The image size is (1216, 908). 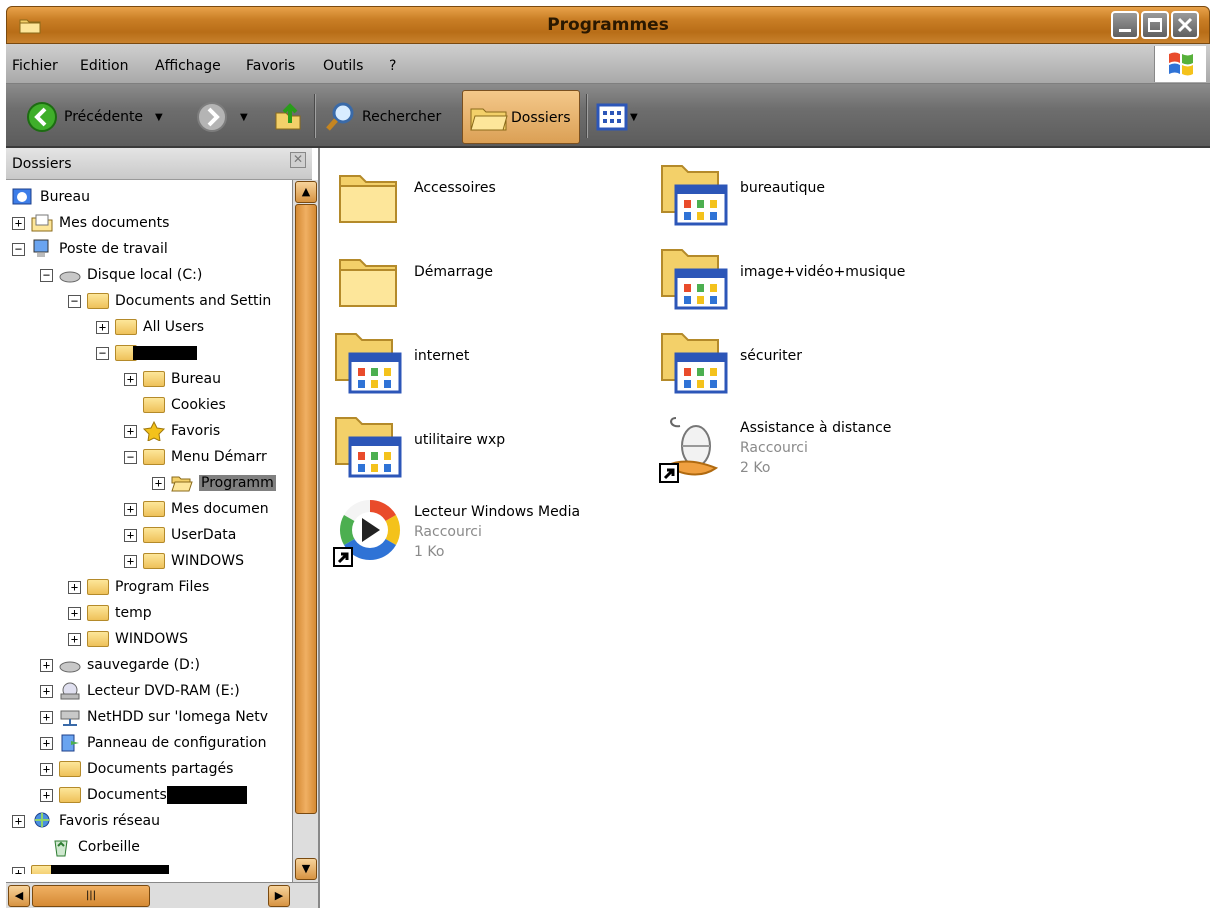 What do you see at coordinates (169, 301) in the screenshot?
I see `tree-item-documents-and-settings: − Documents and Settin` at bounding box center [169, 301].